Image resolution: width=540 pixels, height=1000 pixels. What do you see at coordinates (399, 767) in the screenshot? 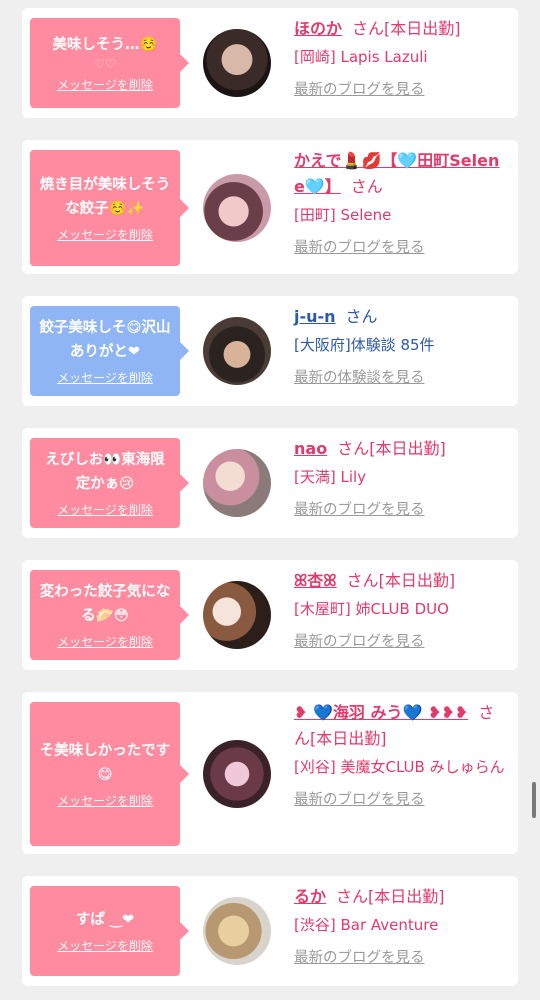
I see `shop-name: [刈谷] 美魔女CLUB みしゅらん` at bounding box center [399, 767].